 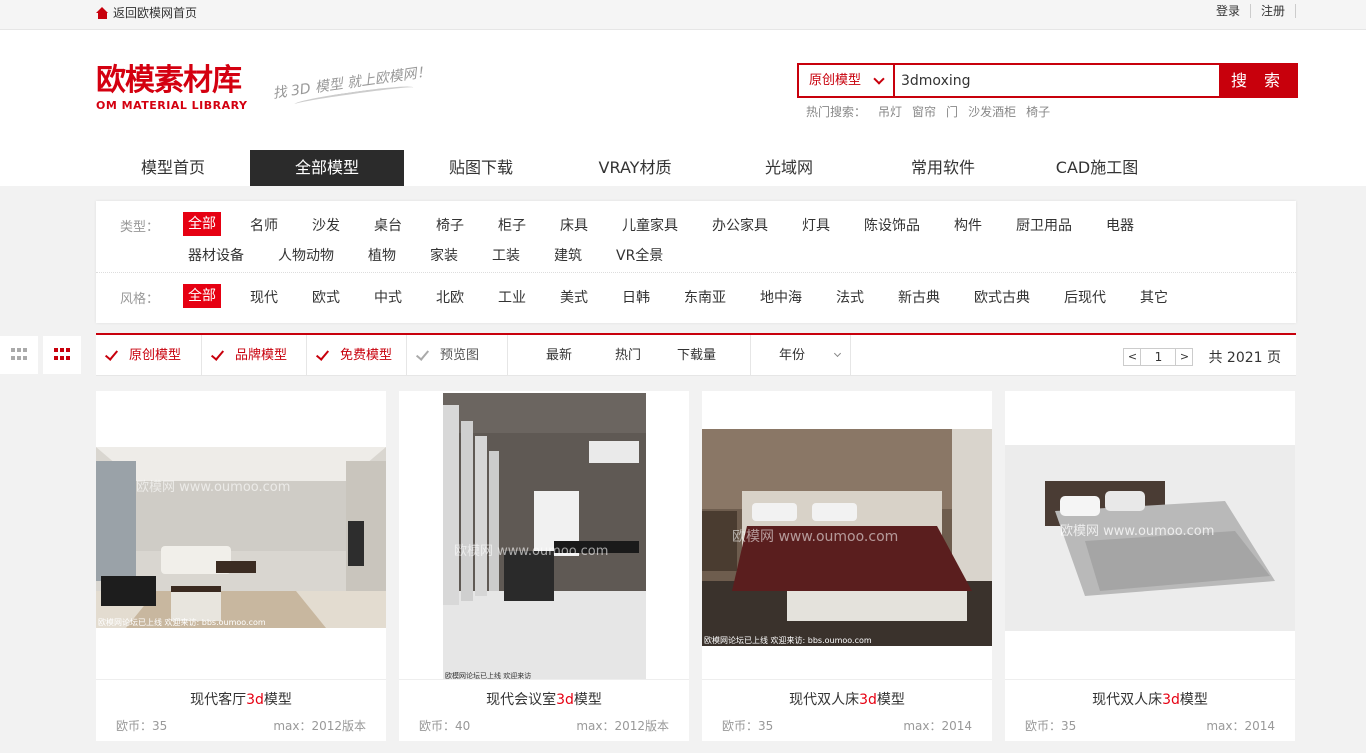 I want to click on year-dropdown: 年份, so click(x=800, y=355).